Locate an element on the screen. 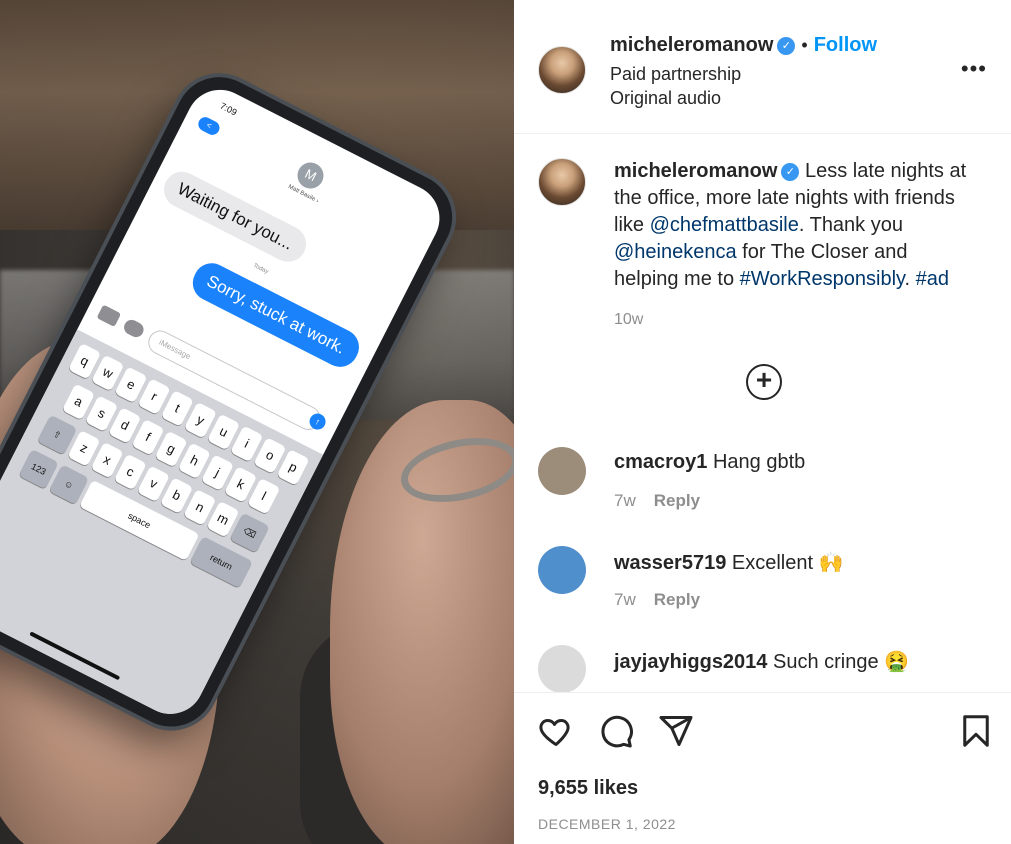  follow-button: Follow is located at coordinates (845, 45).